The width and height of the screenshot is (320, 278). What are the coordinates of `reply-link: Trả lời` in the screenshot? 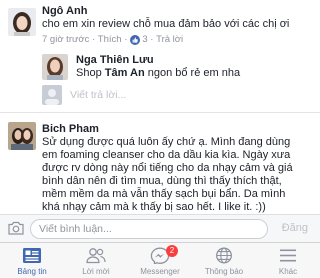 It's located at (169, 39).